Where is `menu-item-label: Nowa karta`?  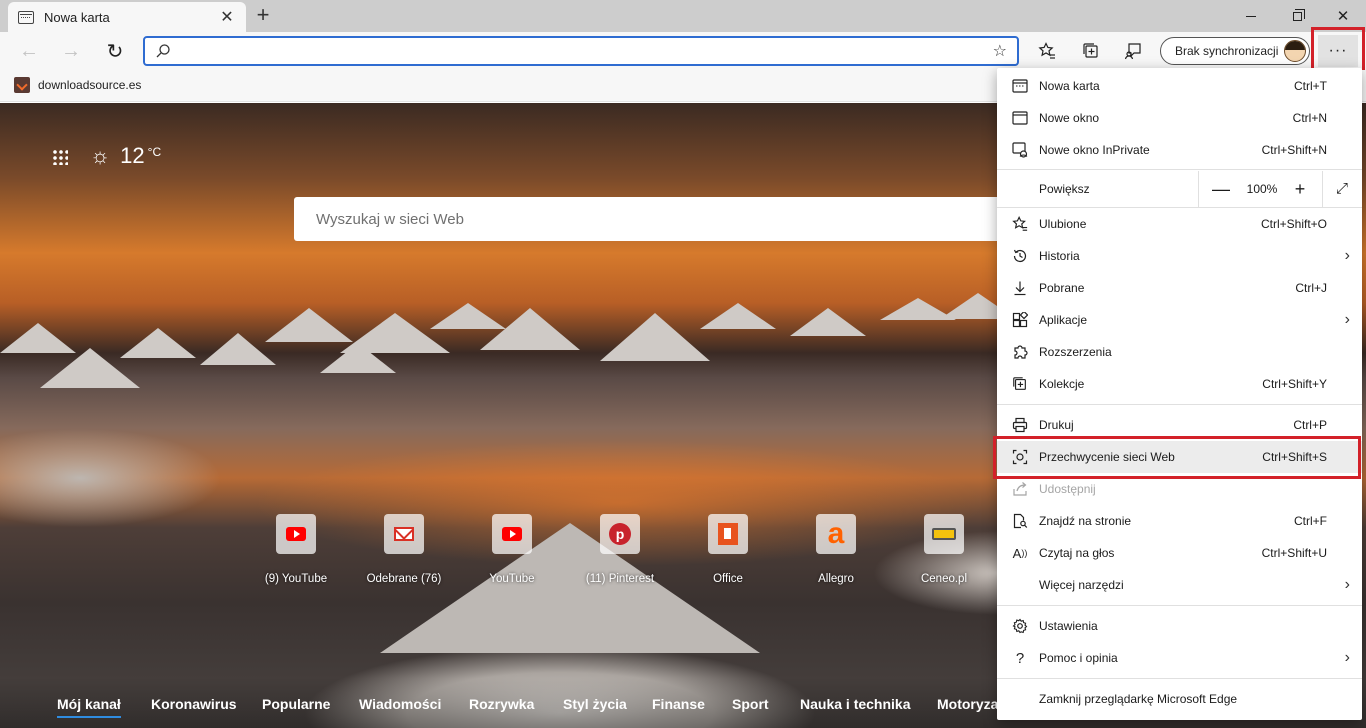 menu-item-label: Nowa karta is located at coordinates (1069, 86).